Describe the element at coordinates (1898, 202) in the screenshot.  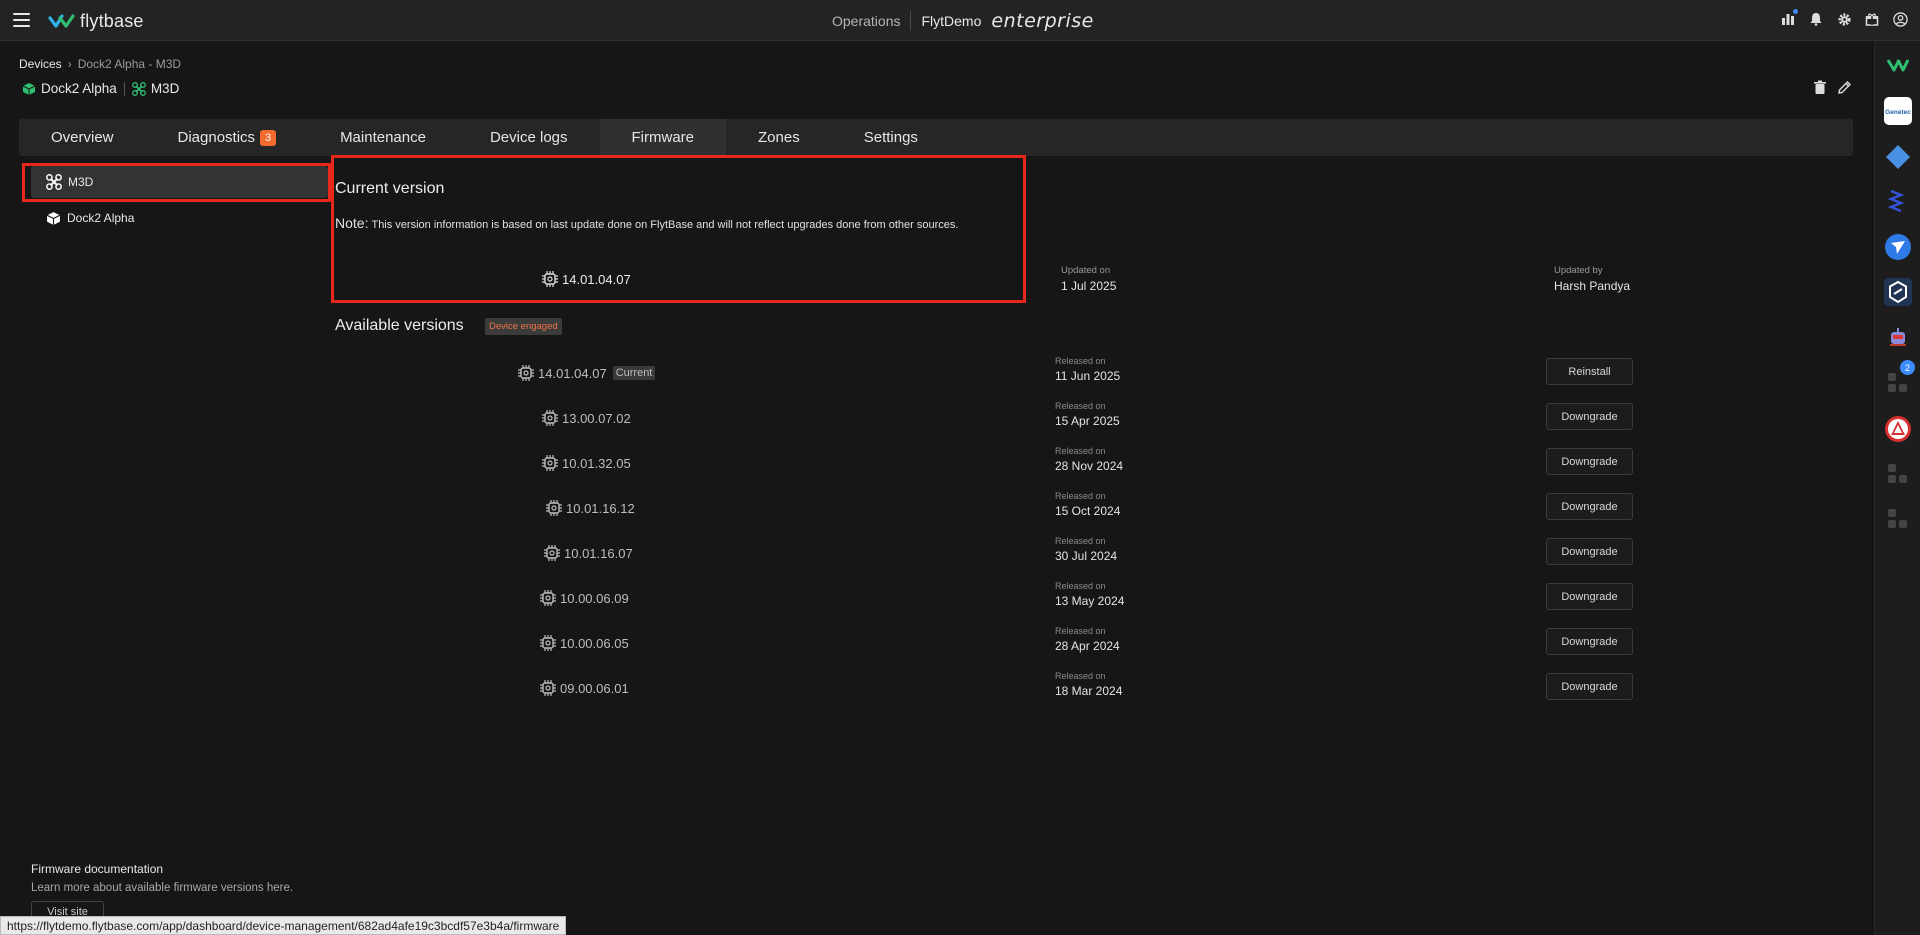
I see `stripes-app-icon` at that location.